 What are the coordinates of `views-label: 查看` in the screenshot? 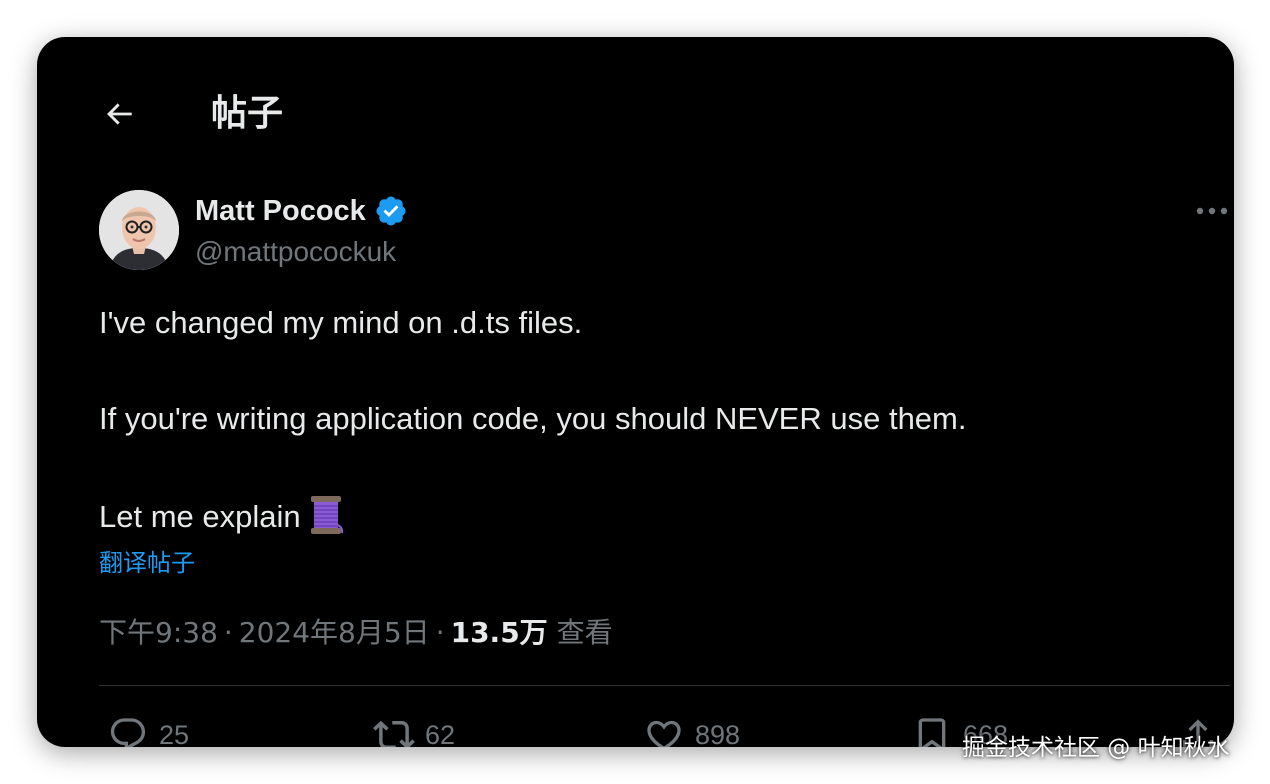 It's located at (584, 632).